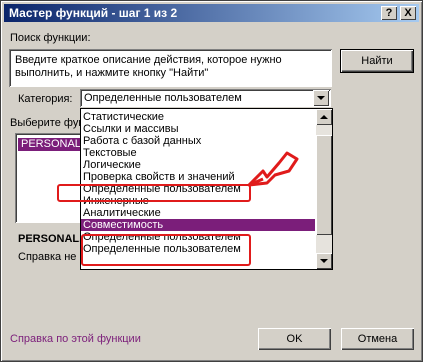 This screenshot has height=362, width=423. What do you see at coordinates (294, 339) in the screenshot?
I see `ok-button: OK` at bounding box center [294, 339].